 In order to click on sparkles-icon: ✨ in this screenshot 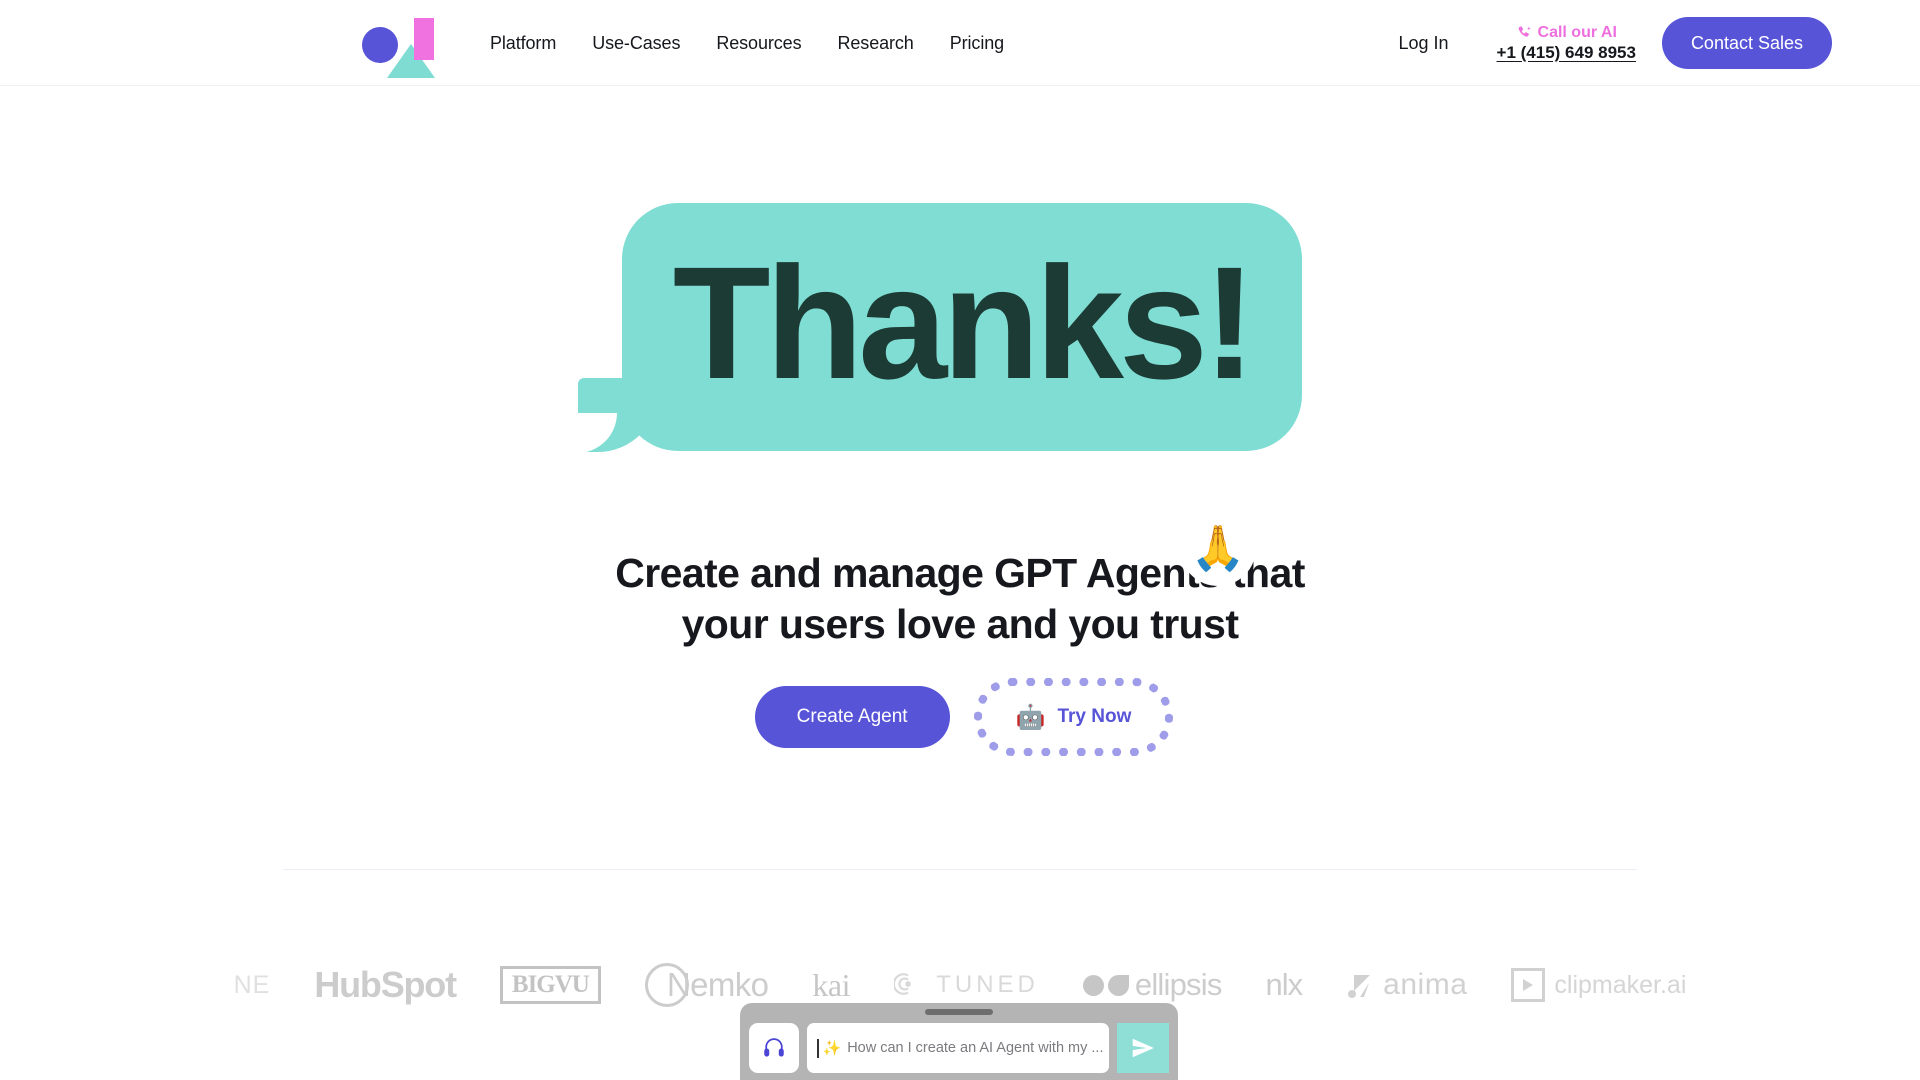, I will do `click(832, 1048)`.